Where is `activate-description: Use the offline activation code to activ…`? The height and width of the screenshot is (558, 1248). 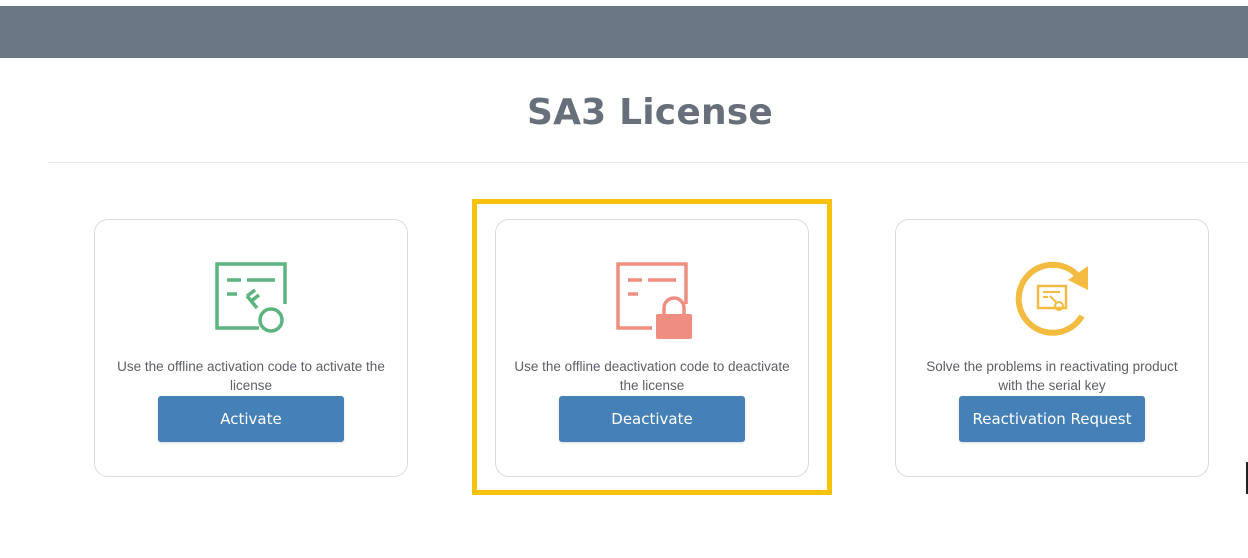 activate-description: Use the offline activation code to activ… is located at coordinates (251, 376).